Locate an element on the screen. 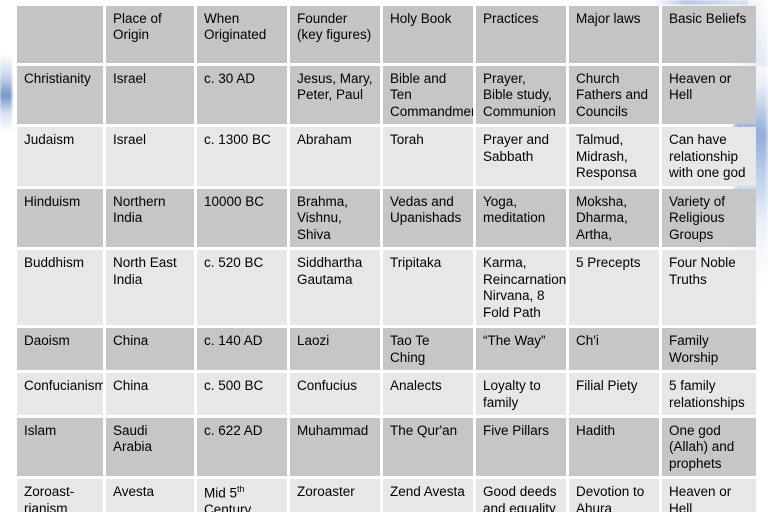  practices-cell: Yoga, meditation is located at coordinates (521, 218).